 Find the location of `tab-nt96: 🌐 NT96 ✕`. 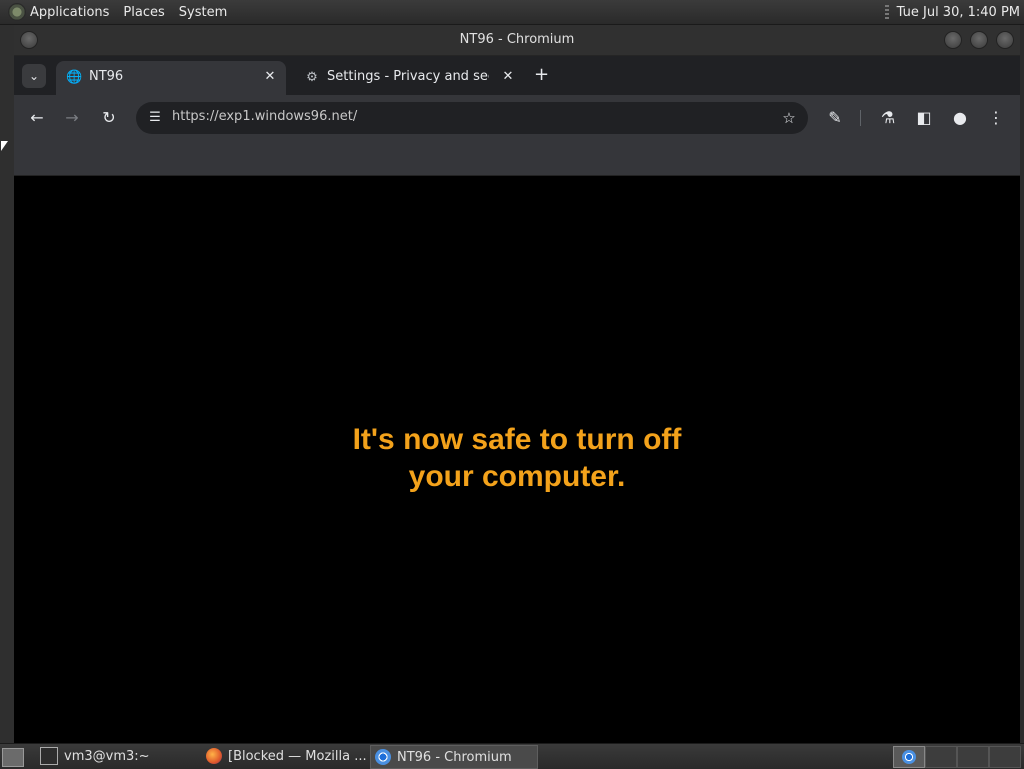

tab-nt96: 🌐 NT96 ✕ is located at coordinates (171, 78).